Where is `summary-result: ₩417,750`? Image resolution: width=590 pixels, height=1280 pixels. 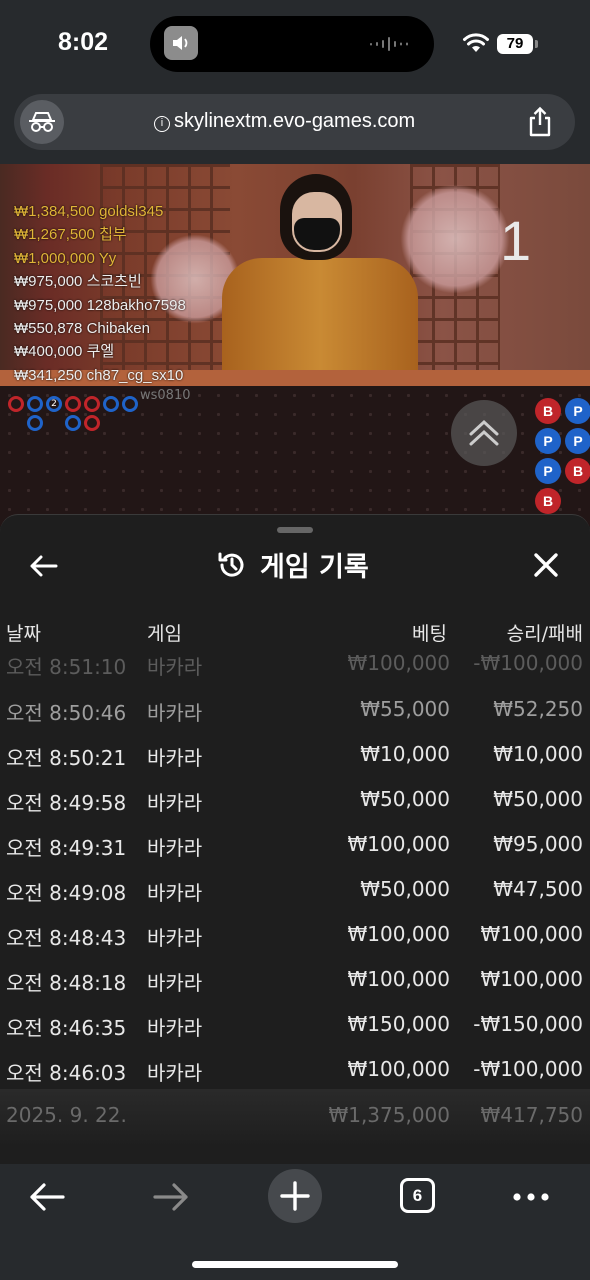 summary-result: ₩417,750 is located at coordinates (531, 1115).